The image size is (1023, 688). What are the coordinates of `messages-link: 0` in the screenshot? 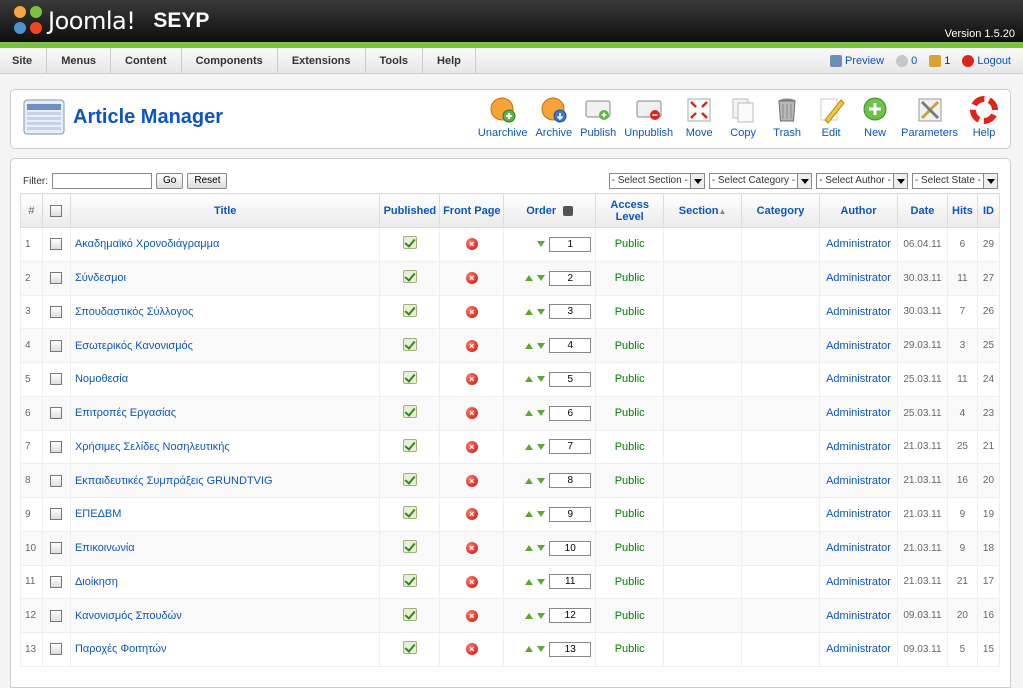 It's located at (906, 61).